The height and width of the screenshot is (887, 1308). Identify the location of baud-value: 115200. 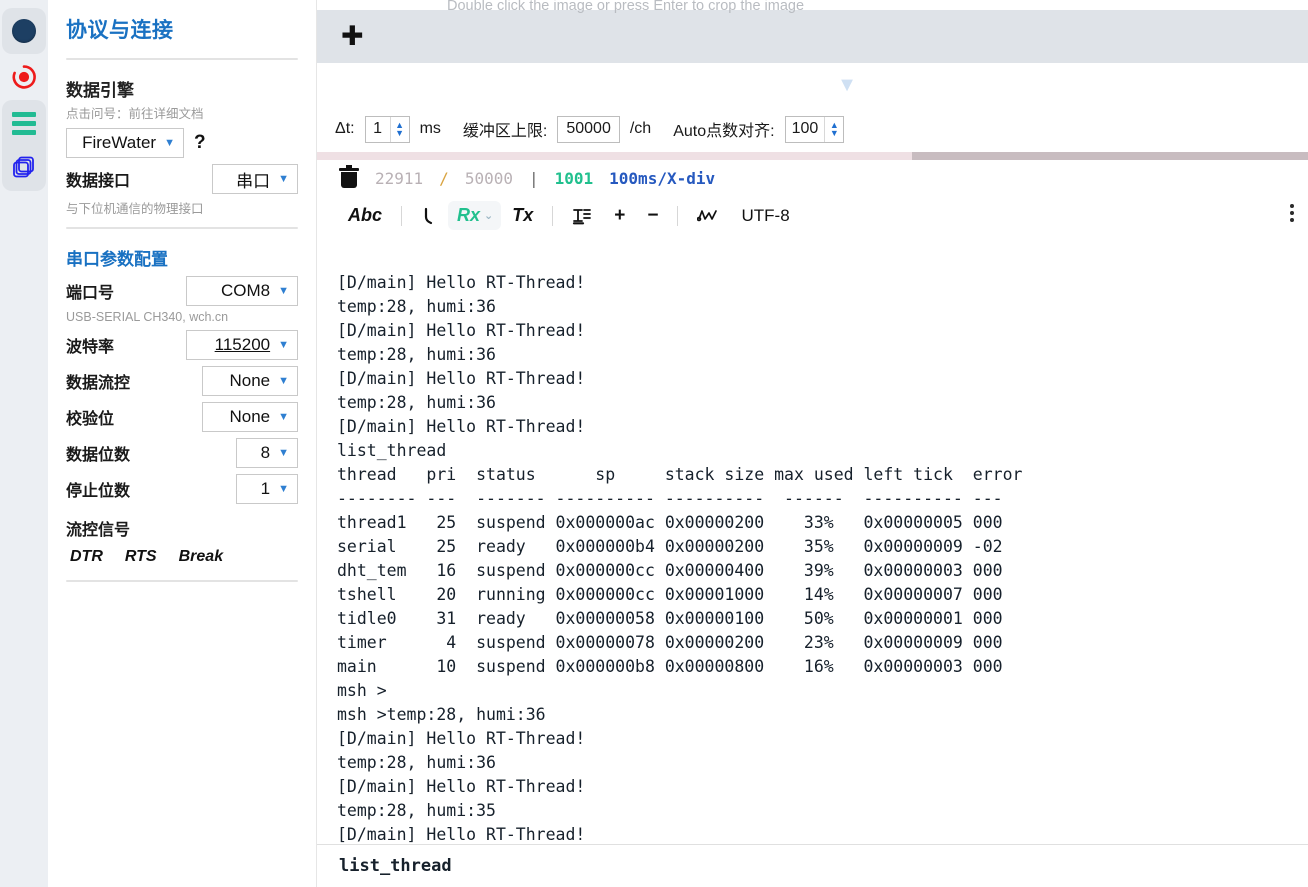
(242, 344).